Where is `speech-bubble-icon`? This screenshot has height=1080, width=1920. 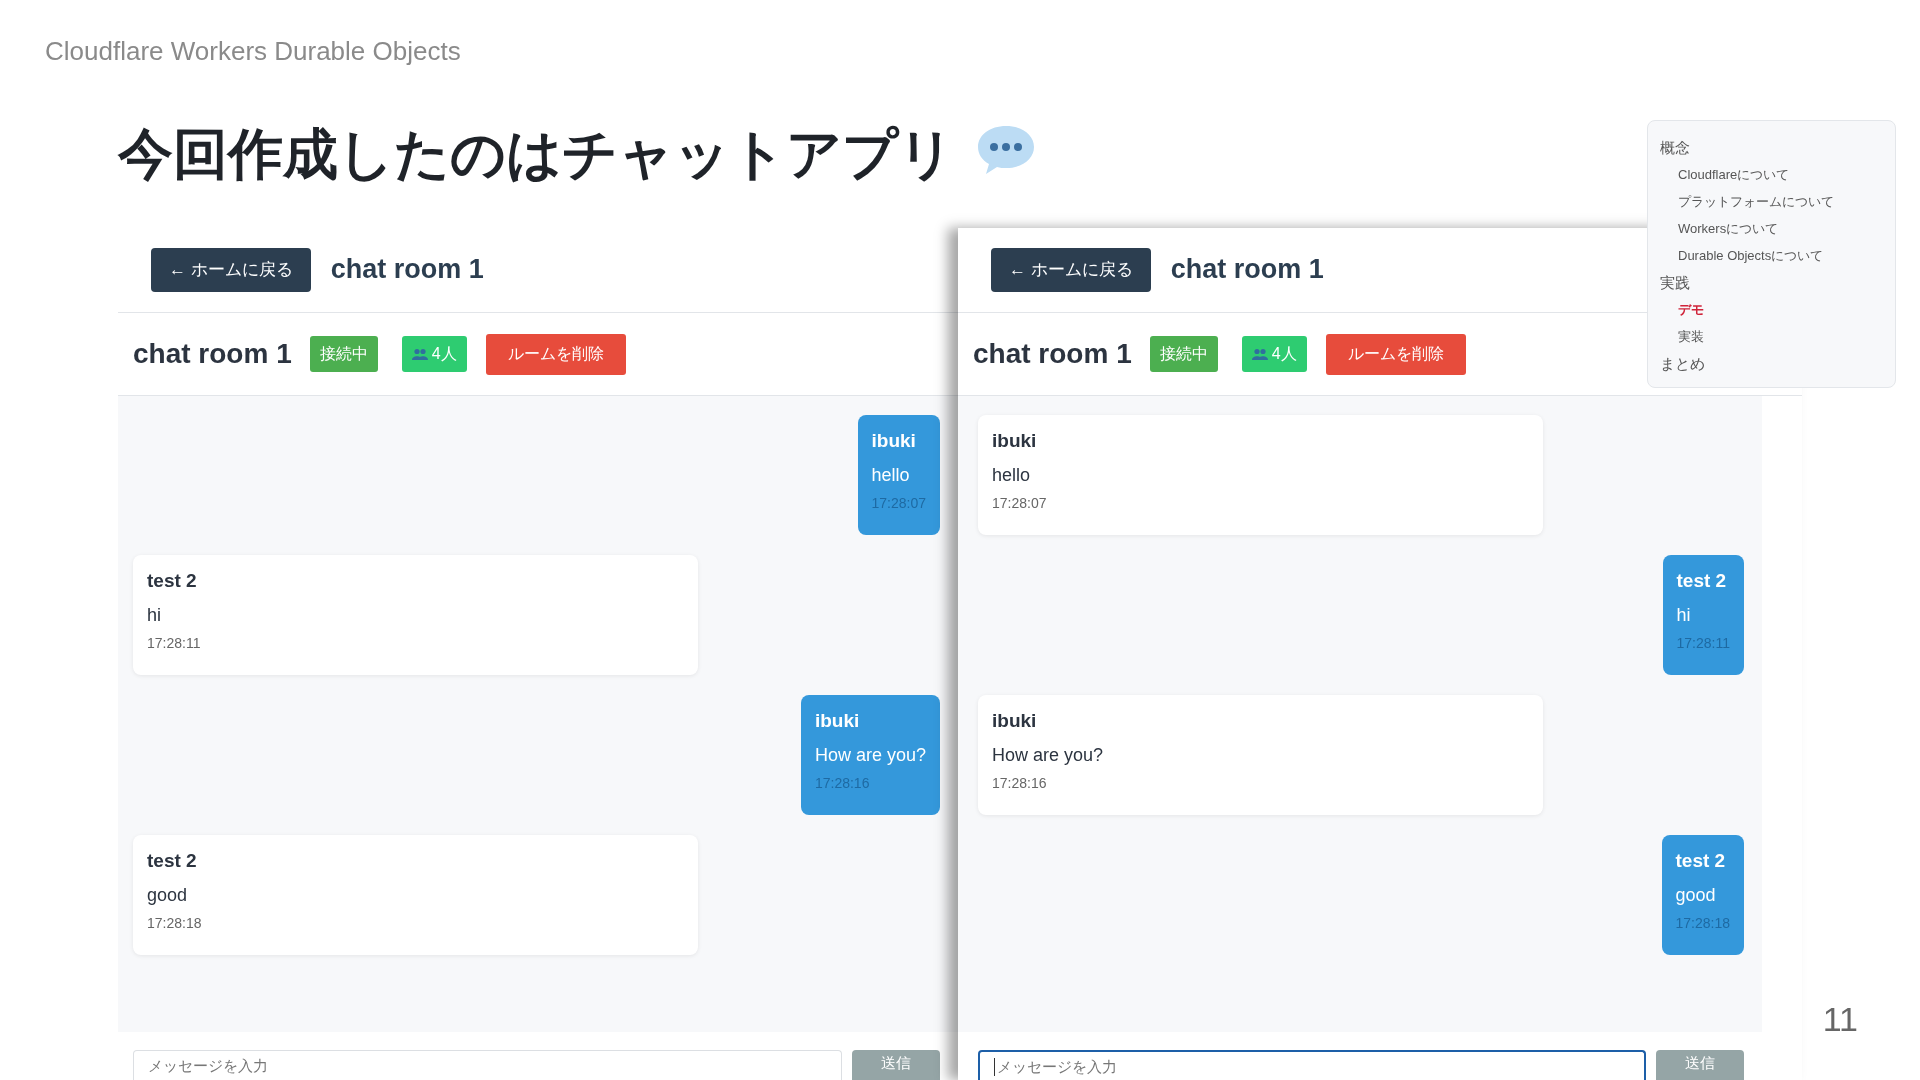 speech-bubble-icon is located at coordinates (1006, 150).